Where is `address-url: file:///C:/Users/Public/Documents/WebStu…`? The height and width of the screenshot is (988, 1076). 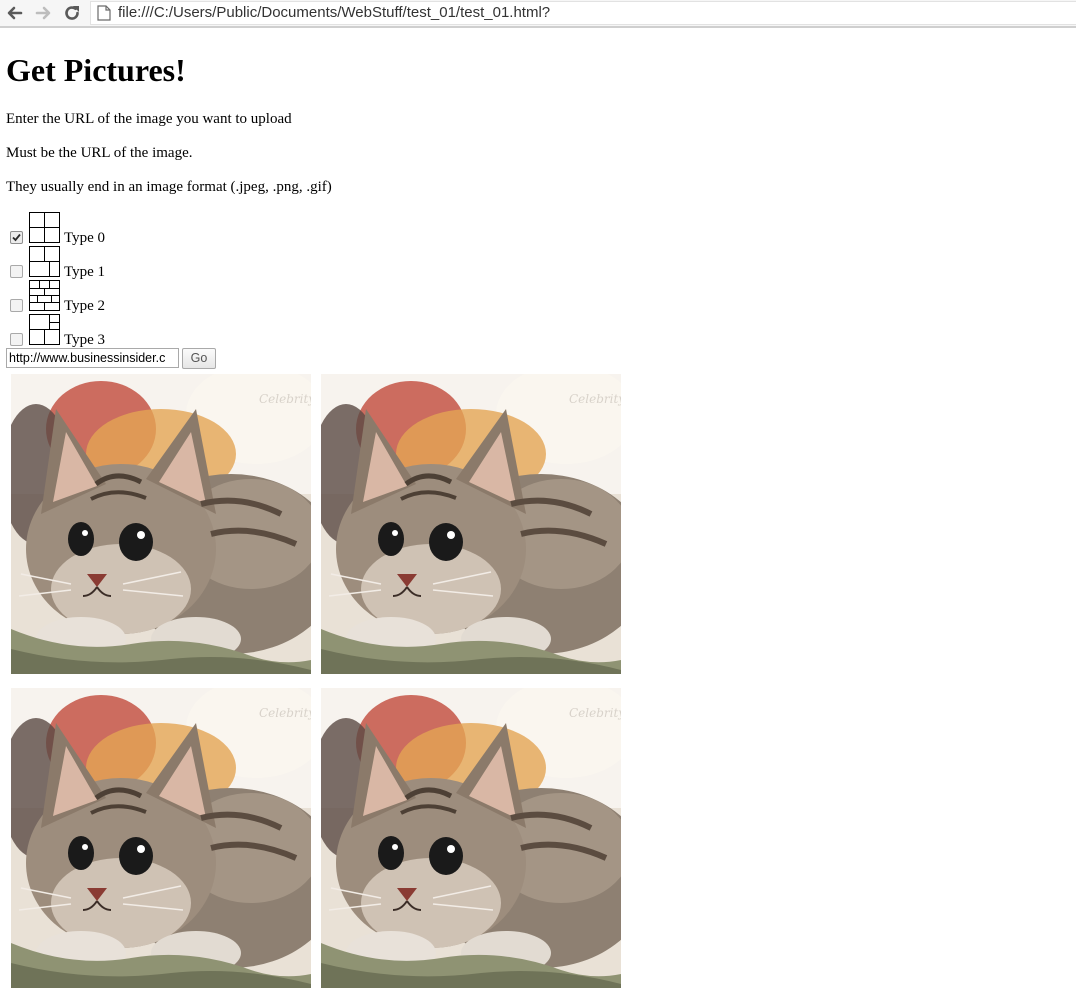
address-url: file:///C:/Users/Public/Documents/WebStu… is located at coordinates (334, 12).